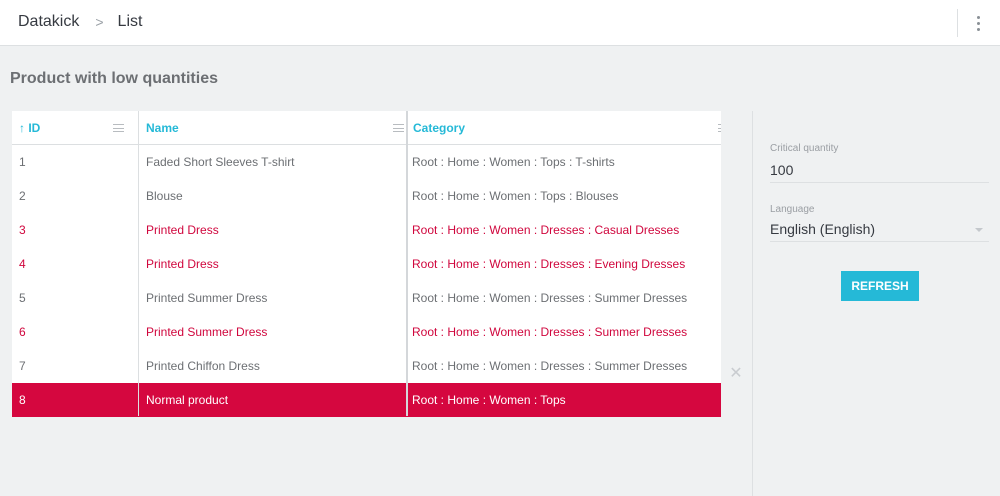  Describe the element at coordinates (162, 128) in the screenshot. I see `column-header-name-label: Name` at that location.